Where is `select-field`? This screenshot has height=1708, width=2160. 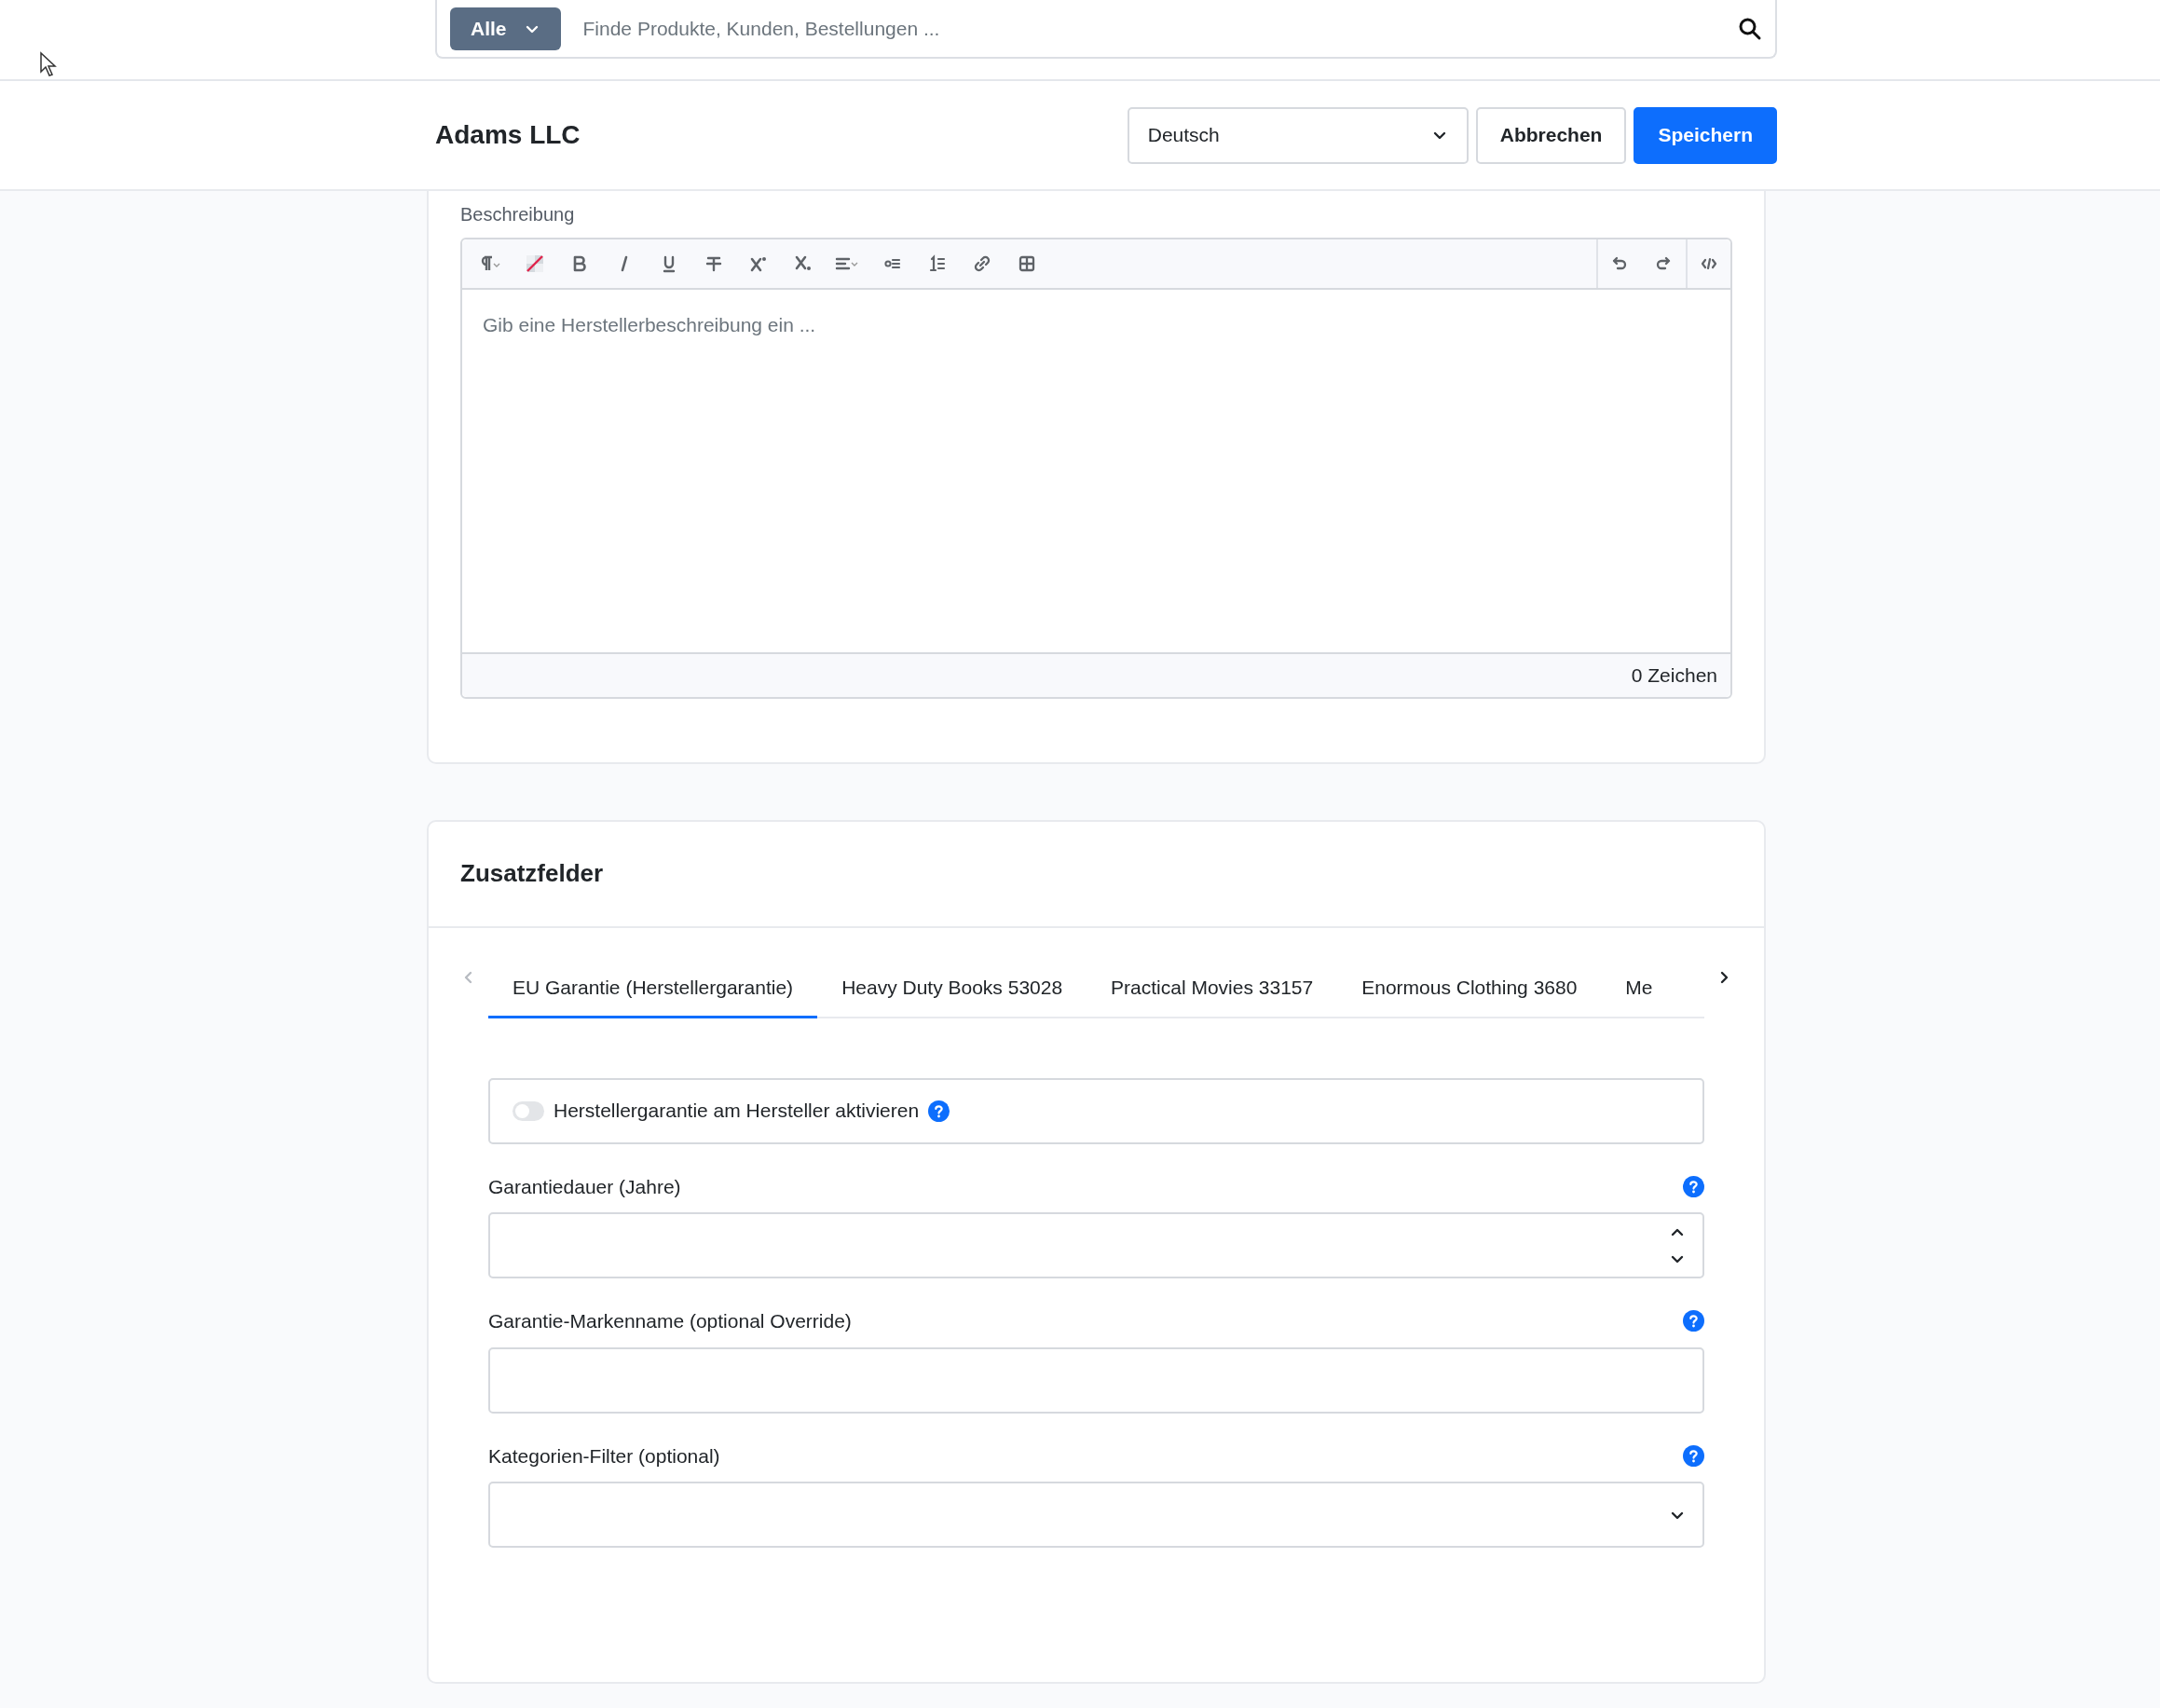
select-field is located at coordinates (1096, 1515).